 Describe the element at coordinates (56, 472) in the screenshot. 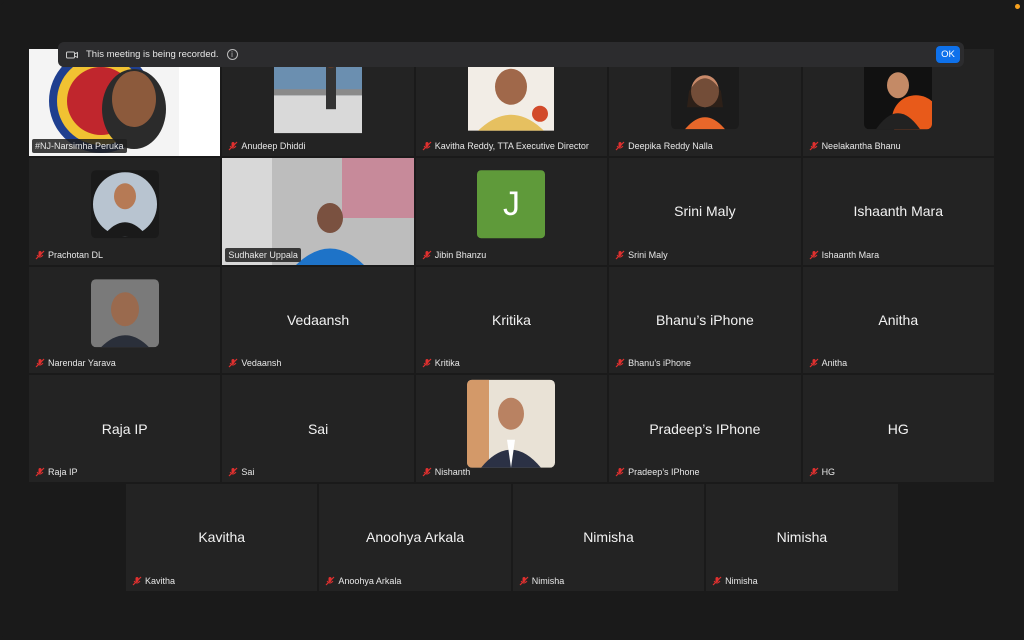

I see `participant-name-label: Raja IP` at that location.